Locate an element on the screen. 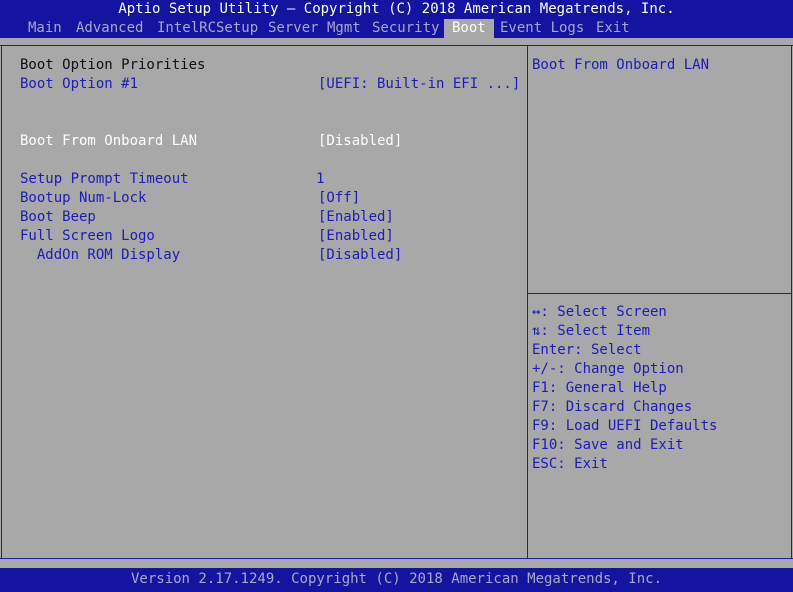 The width and height of the screenshot is (793, 592). frame-border-top is located at coordinates (396, 45).